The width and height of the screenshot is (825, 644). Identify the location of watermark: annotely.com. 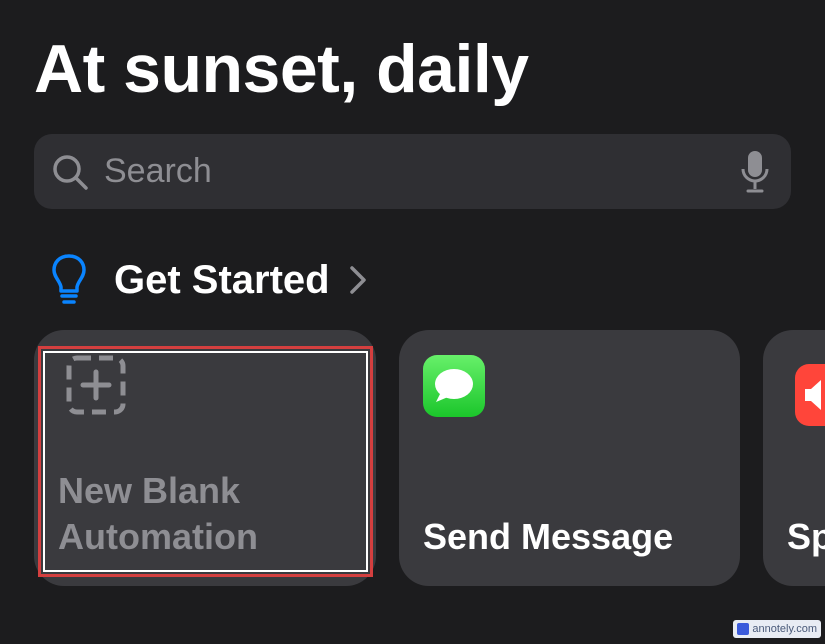
(777, 629).